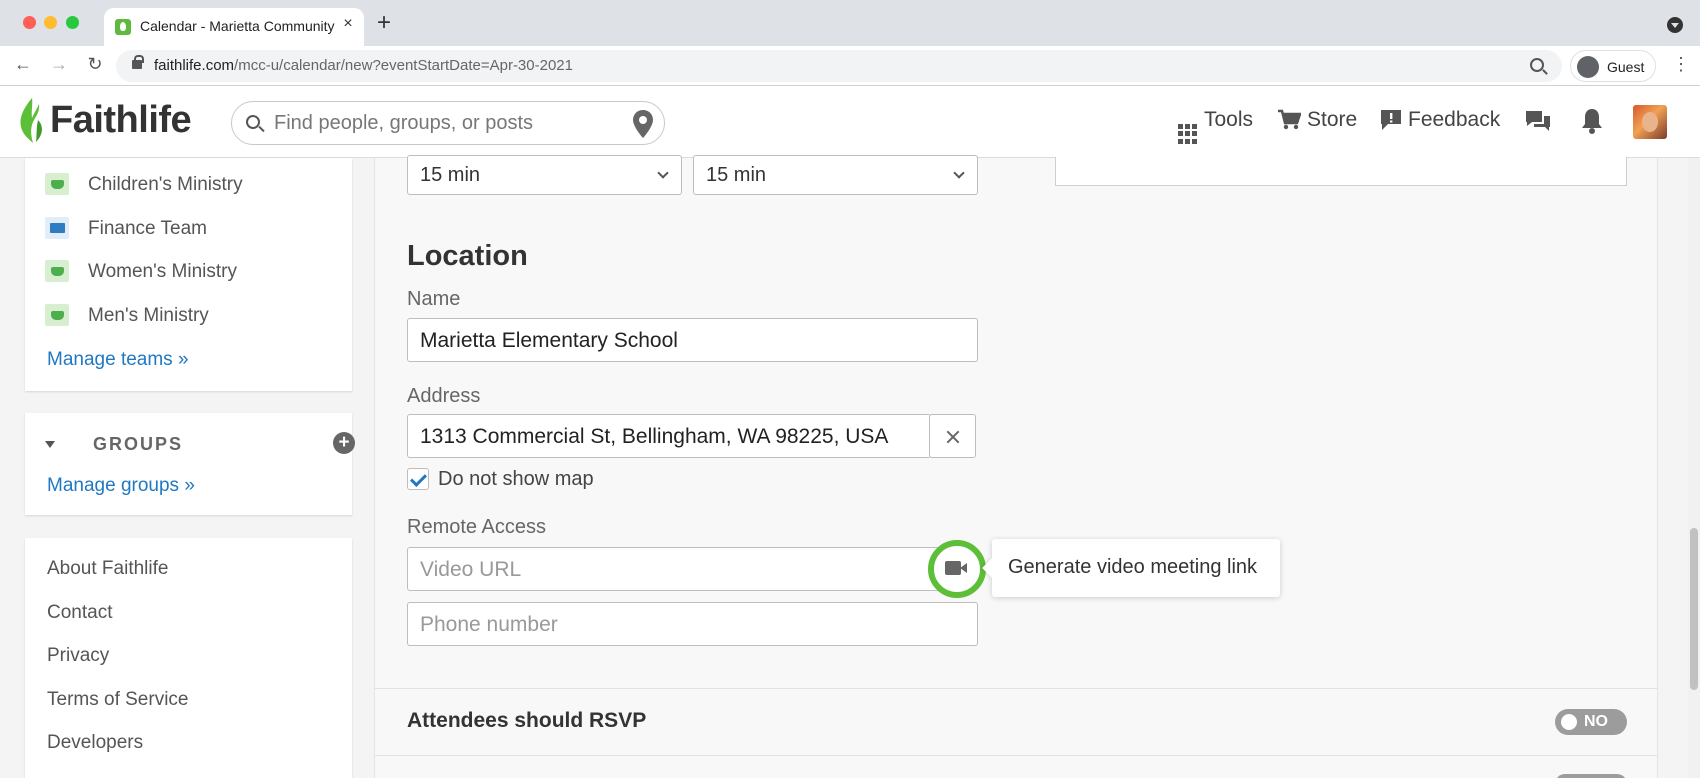 The height and width of the screenshot is (778, 1700). What do you see at coordinates (147, 228) in the screenshot?
I see `team-label: Finance Team` at bounding box center [147, 228].